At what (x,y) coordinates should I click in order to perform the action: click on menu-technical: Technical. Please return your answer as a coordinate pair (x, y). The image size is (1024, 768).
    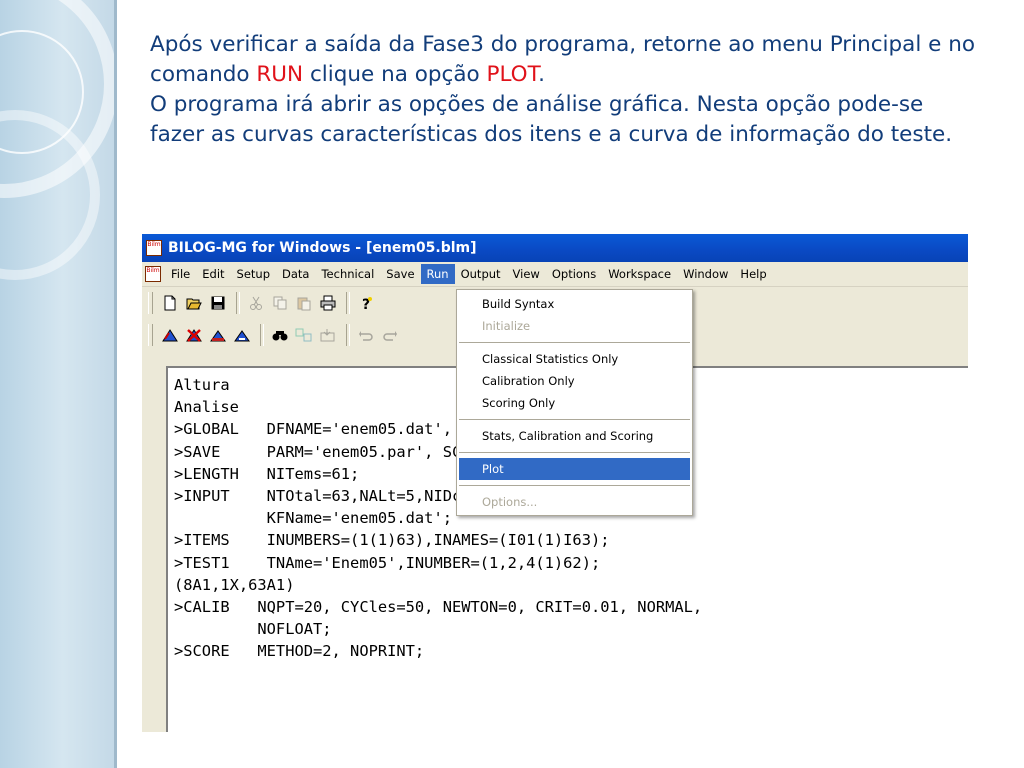
    Looking at the image, I should click on (347, 274).